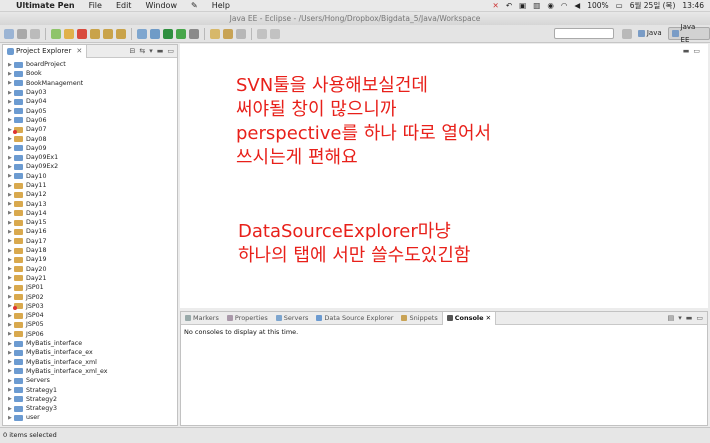 This screenshot has width=710, height=443. What do you see at coordinates (90, 101) in the screenshot?
I see `tree-item-project: ▶ Day04` at bounding box center [90, 101].